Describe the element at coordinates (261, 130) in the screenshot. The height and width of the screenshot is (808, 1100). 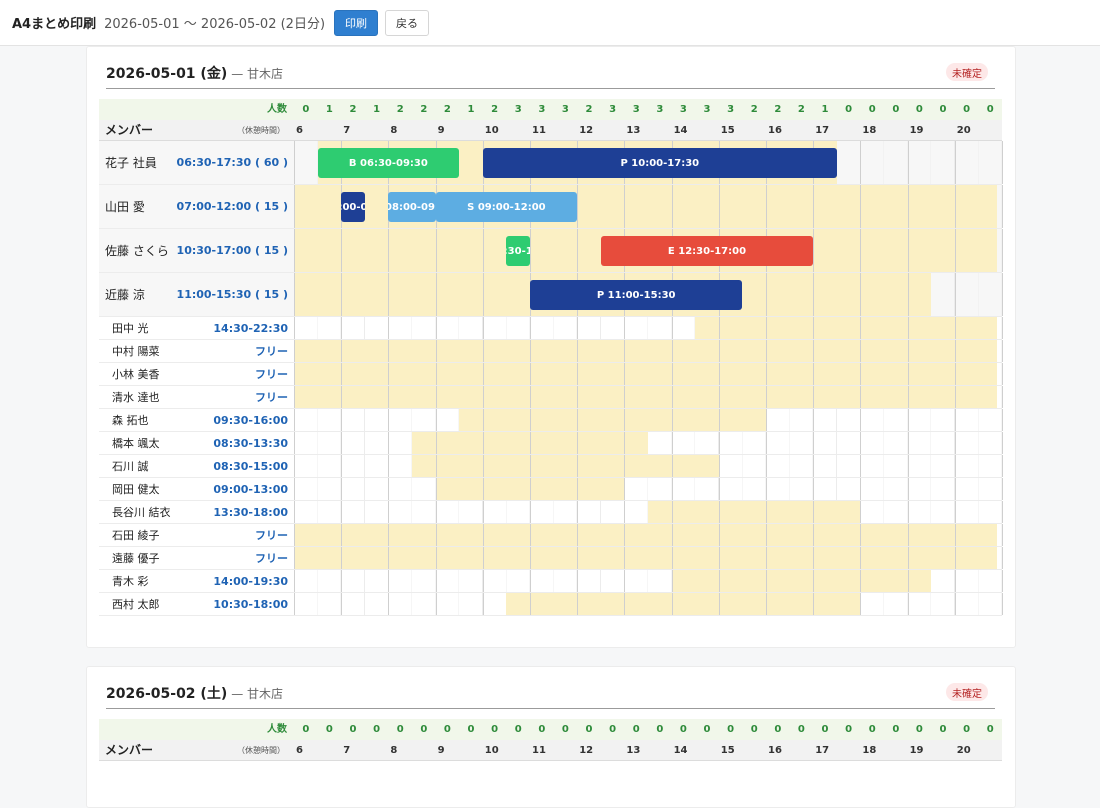
I see `break-header: （休憩時間）` at that location.